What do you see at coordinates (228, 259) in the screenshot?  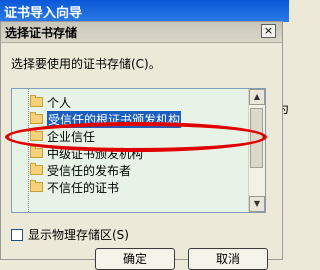 I see `cancel-button: 取消` at bounding box center [228, 259].